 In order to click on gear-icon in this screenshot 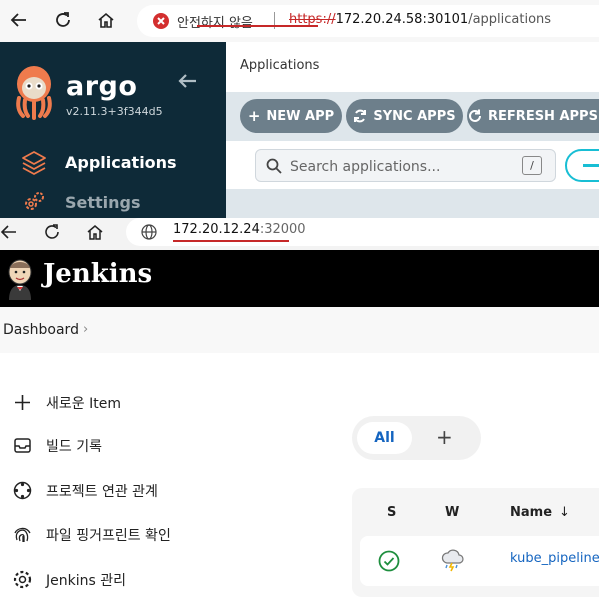, I will do `click(22, 579)`.